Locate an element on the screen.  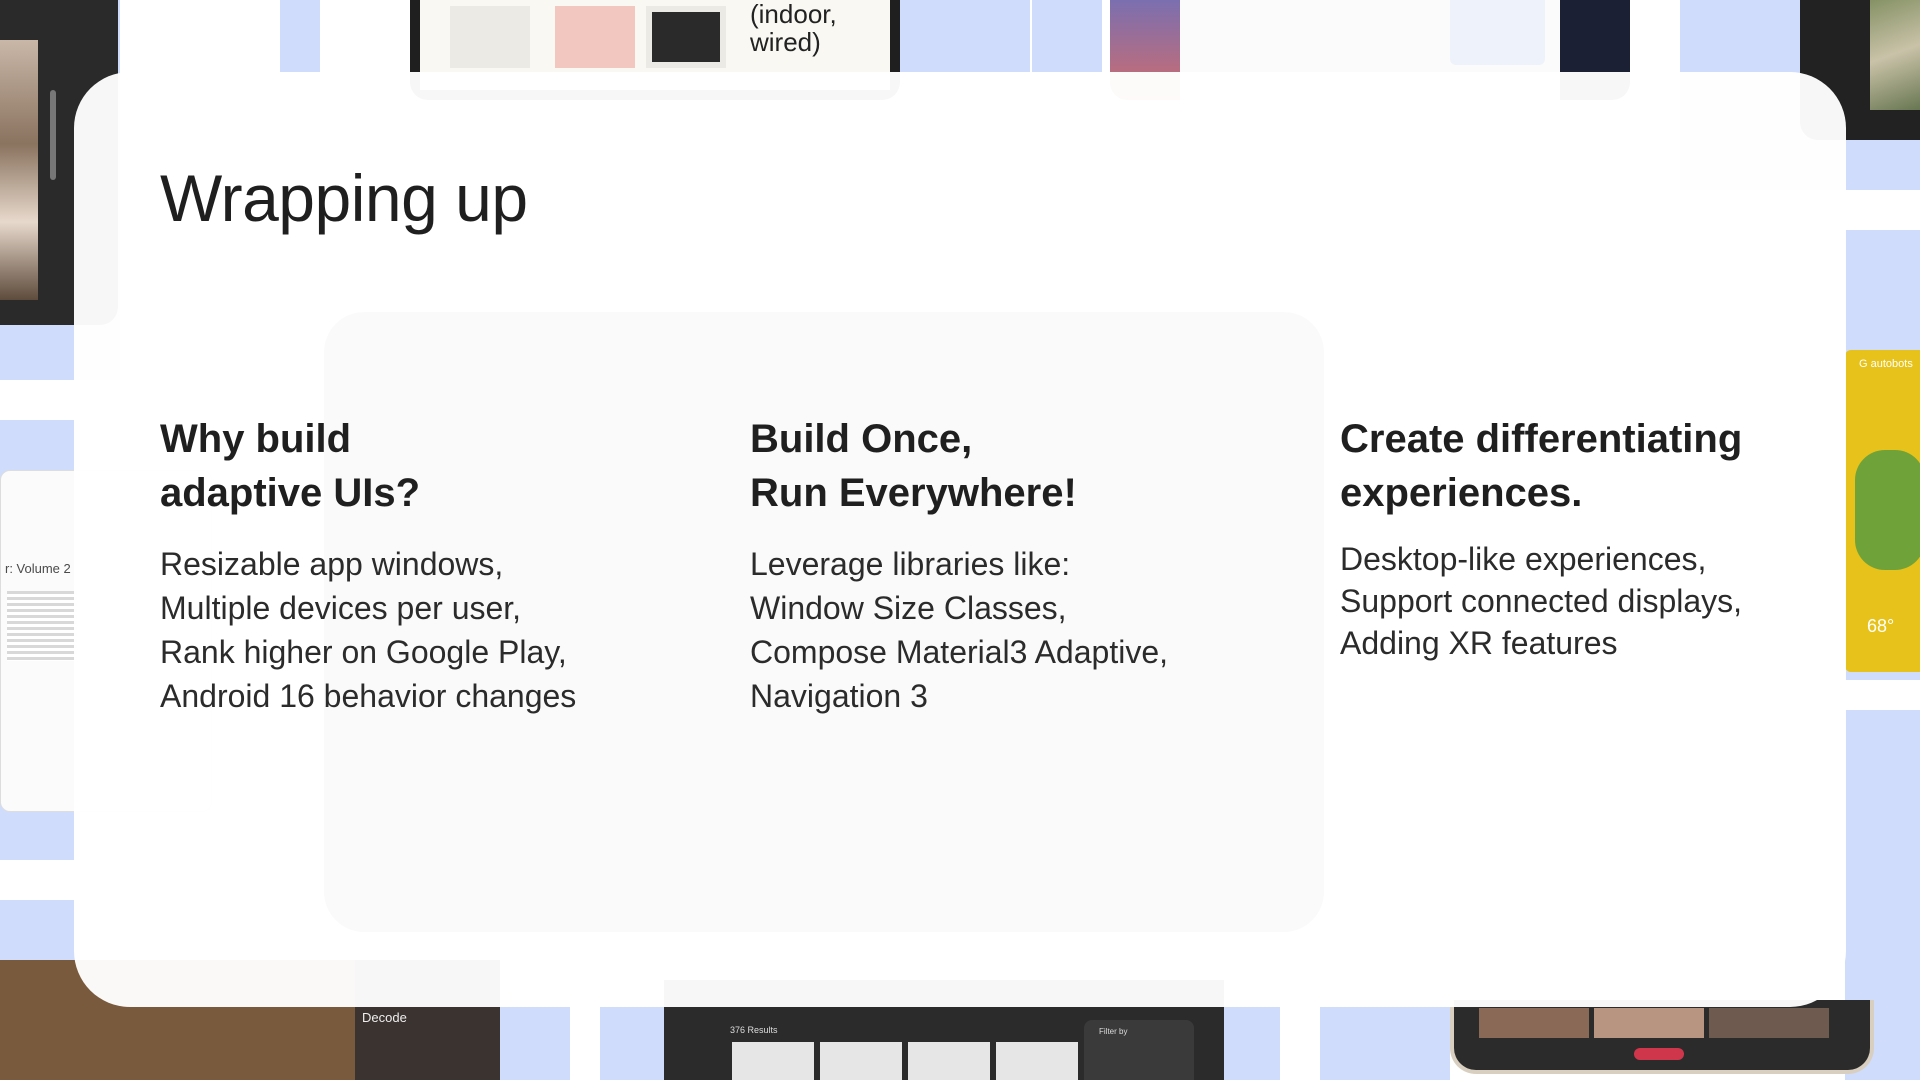
column-line: Navigation 3 is located at coordinates (839, 696).